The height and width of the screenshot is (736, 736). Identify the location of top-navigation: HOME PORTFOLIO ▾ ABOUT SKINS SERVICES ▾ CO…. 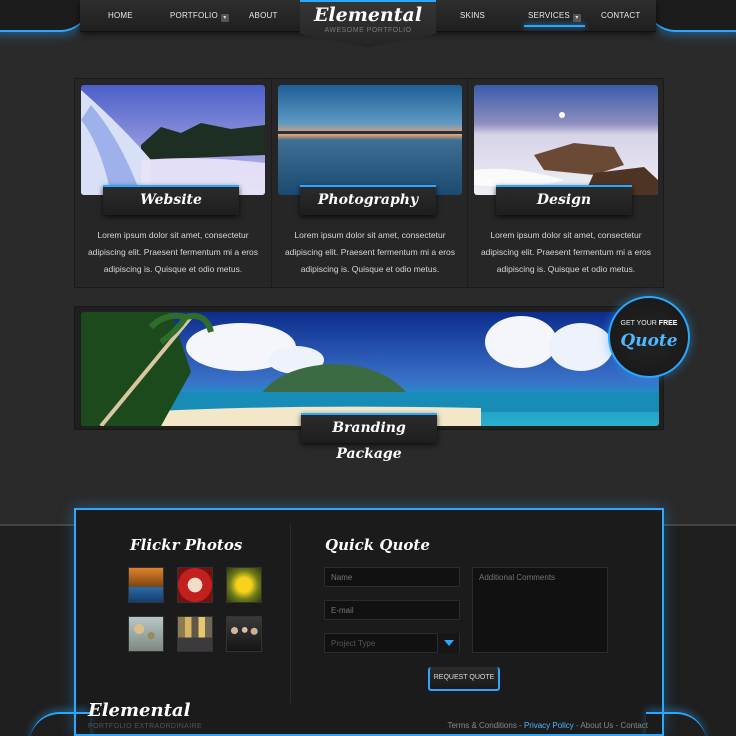
(368, 24).